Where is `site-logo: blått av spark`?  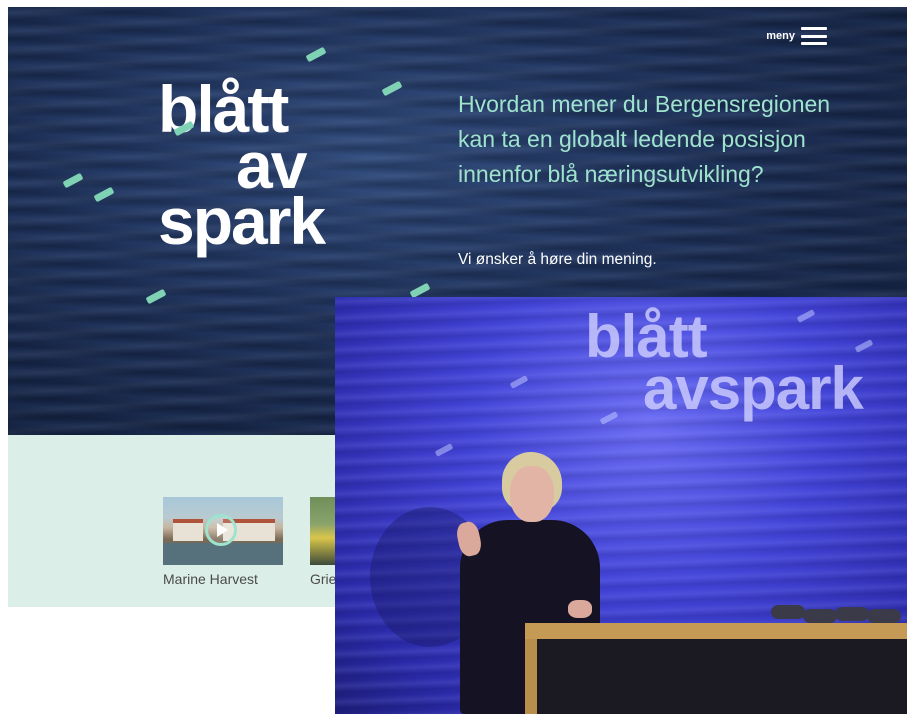 site-logo: blått av spark is located at coordinates (258, 167).